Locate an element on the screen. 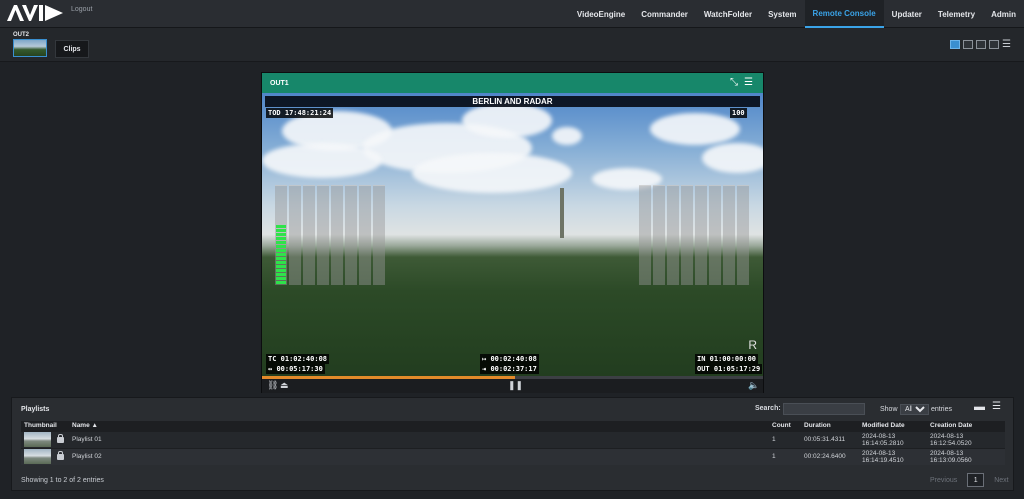 The height and width of the screenshot is (499, 1024). next-button: Next is located at coordinates (1001, 480).